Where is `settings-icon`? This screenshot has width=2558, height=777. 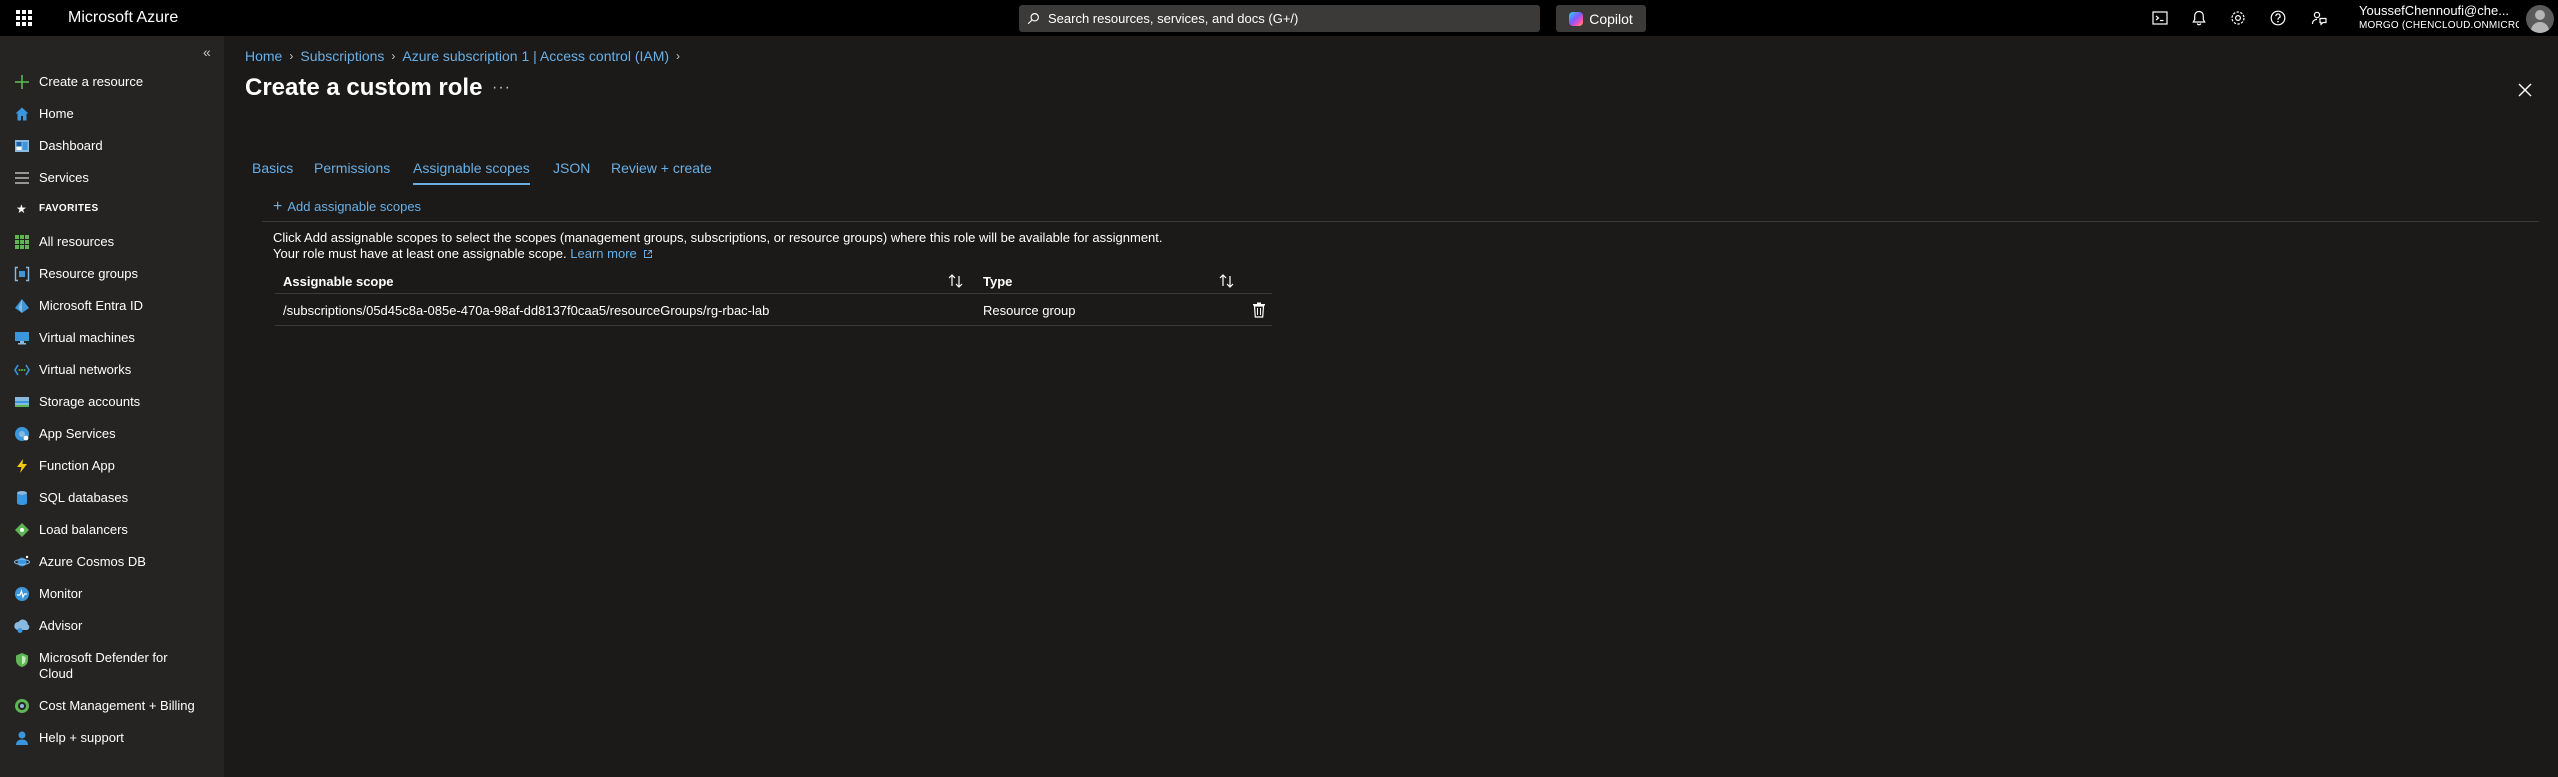 settings-icon is located at coordinates (2238, 18).